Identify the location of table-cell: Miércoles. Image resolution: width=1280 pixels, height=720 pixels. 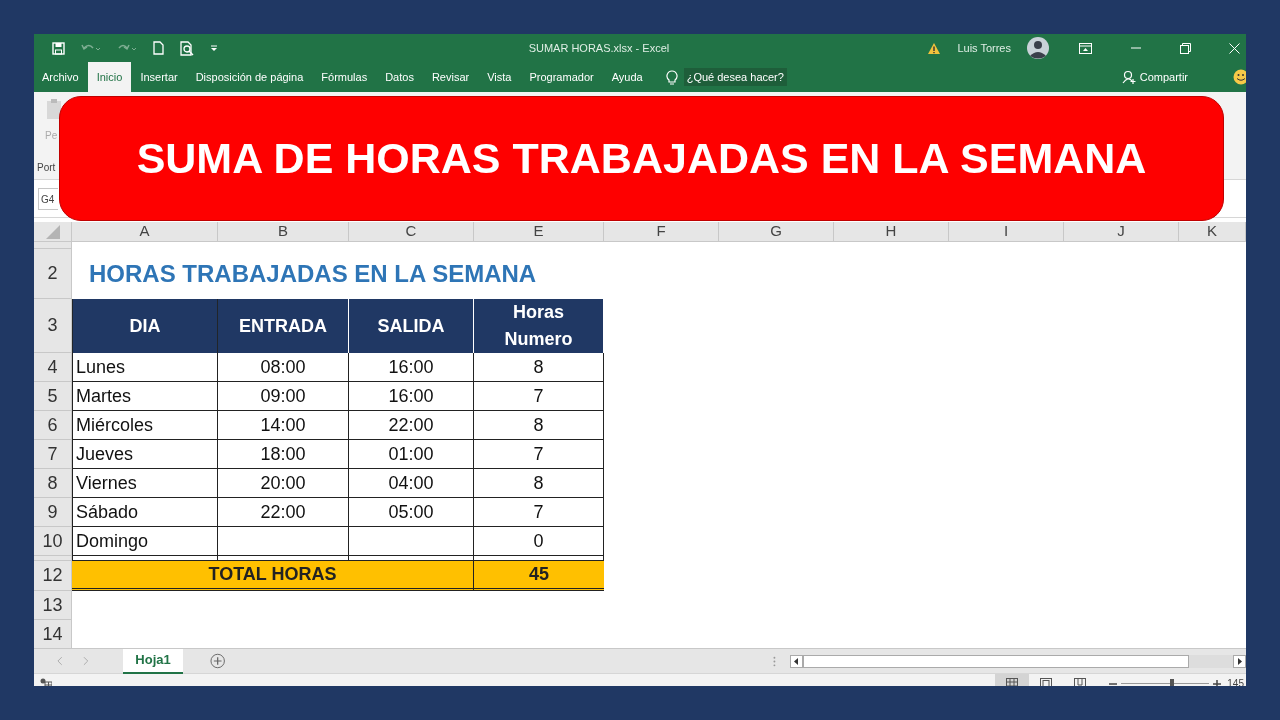
(145, 425).